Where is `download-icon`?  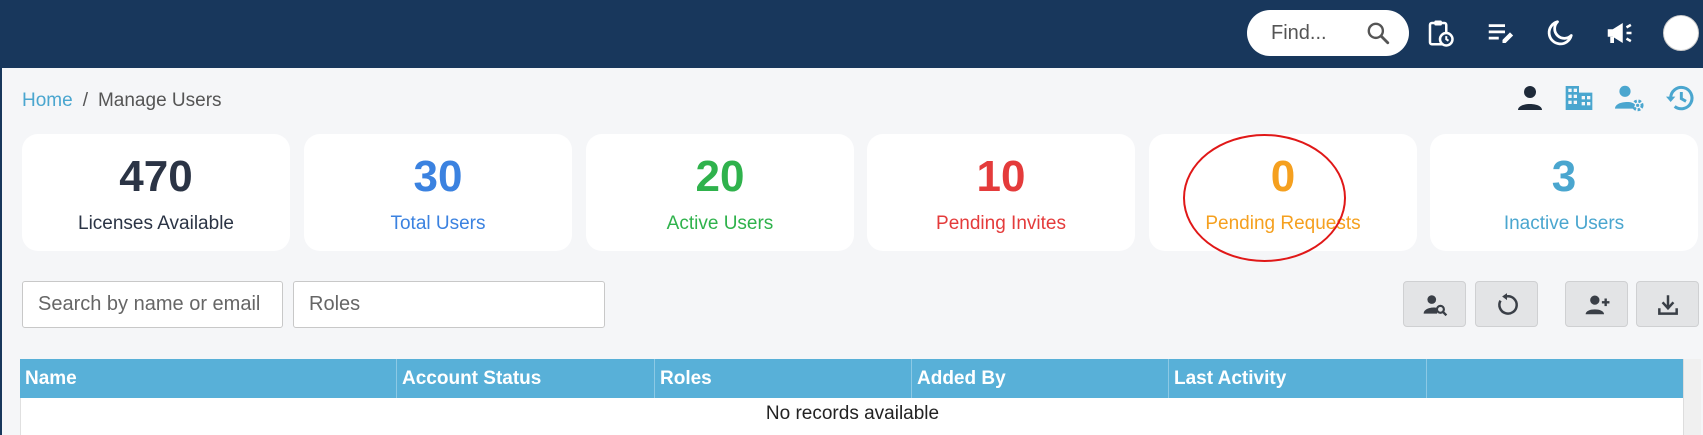
download-icon is located at coordinates (1668, 305).